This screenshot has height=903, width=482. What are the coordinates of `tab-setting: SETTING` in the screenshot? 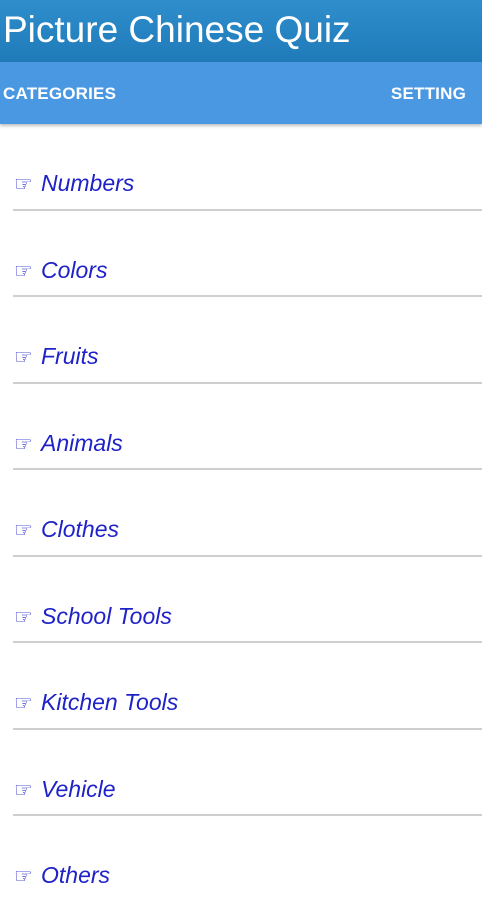 It's located at (428, 93).